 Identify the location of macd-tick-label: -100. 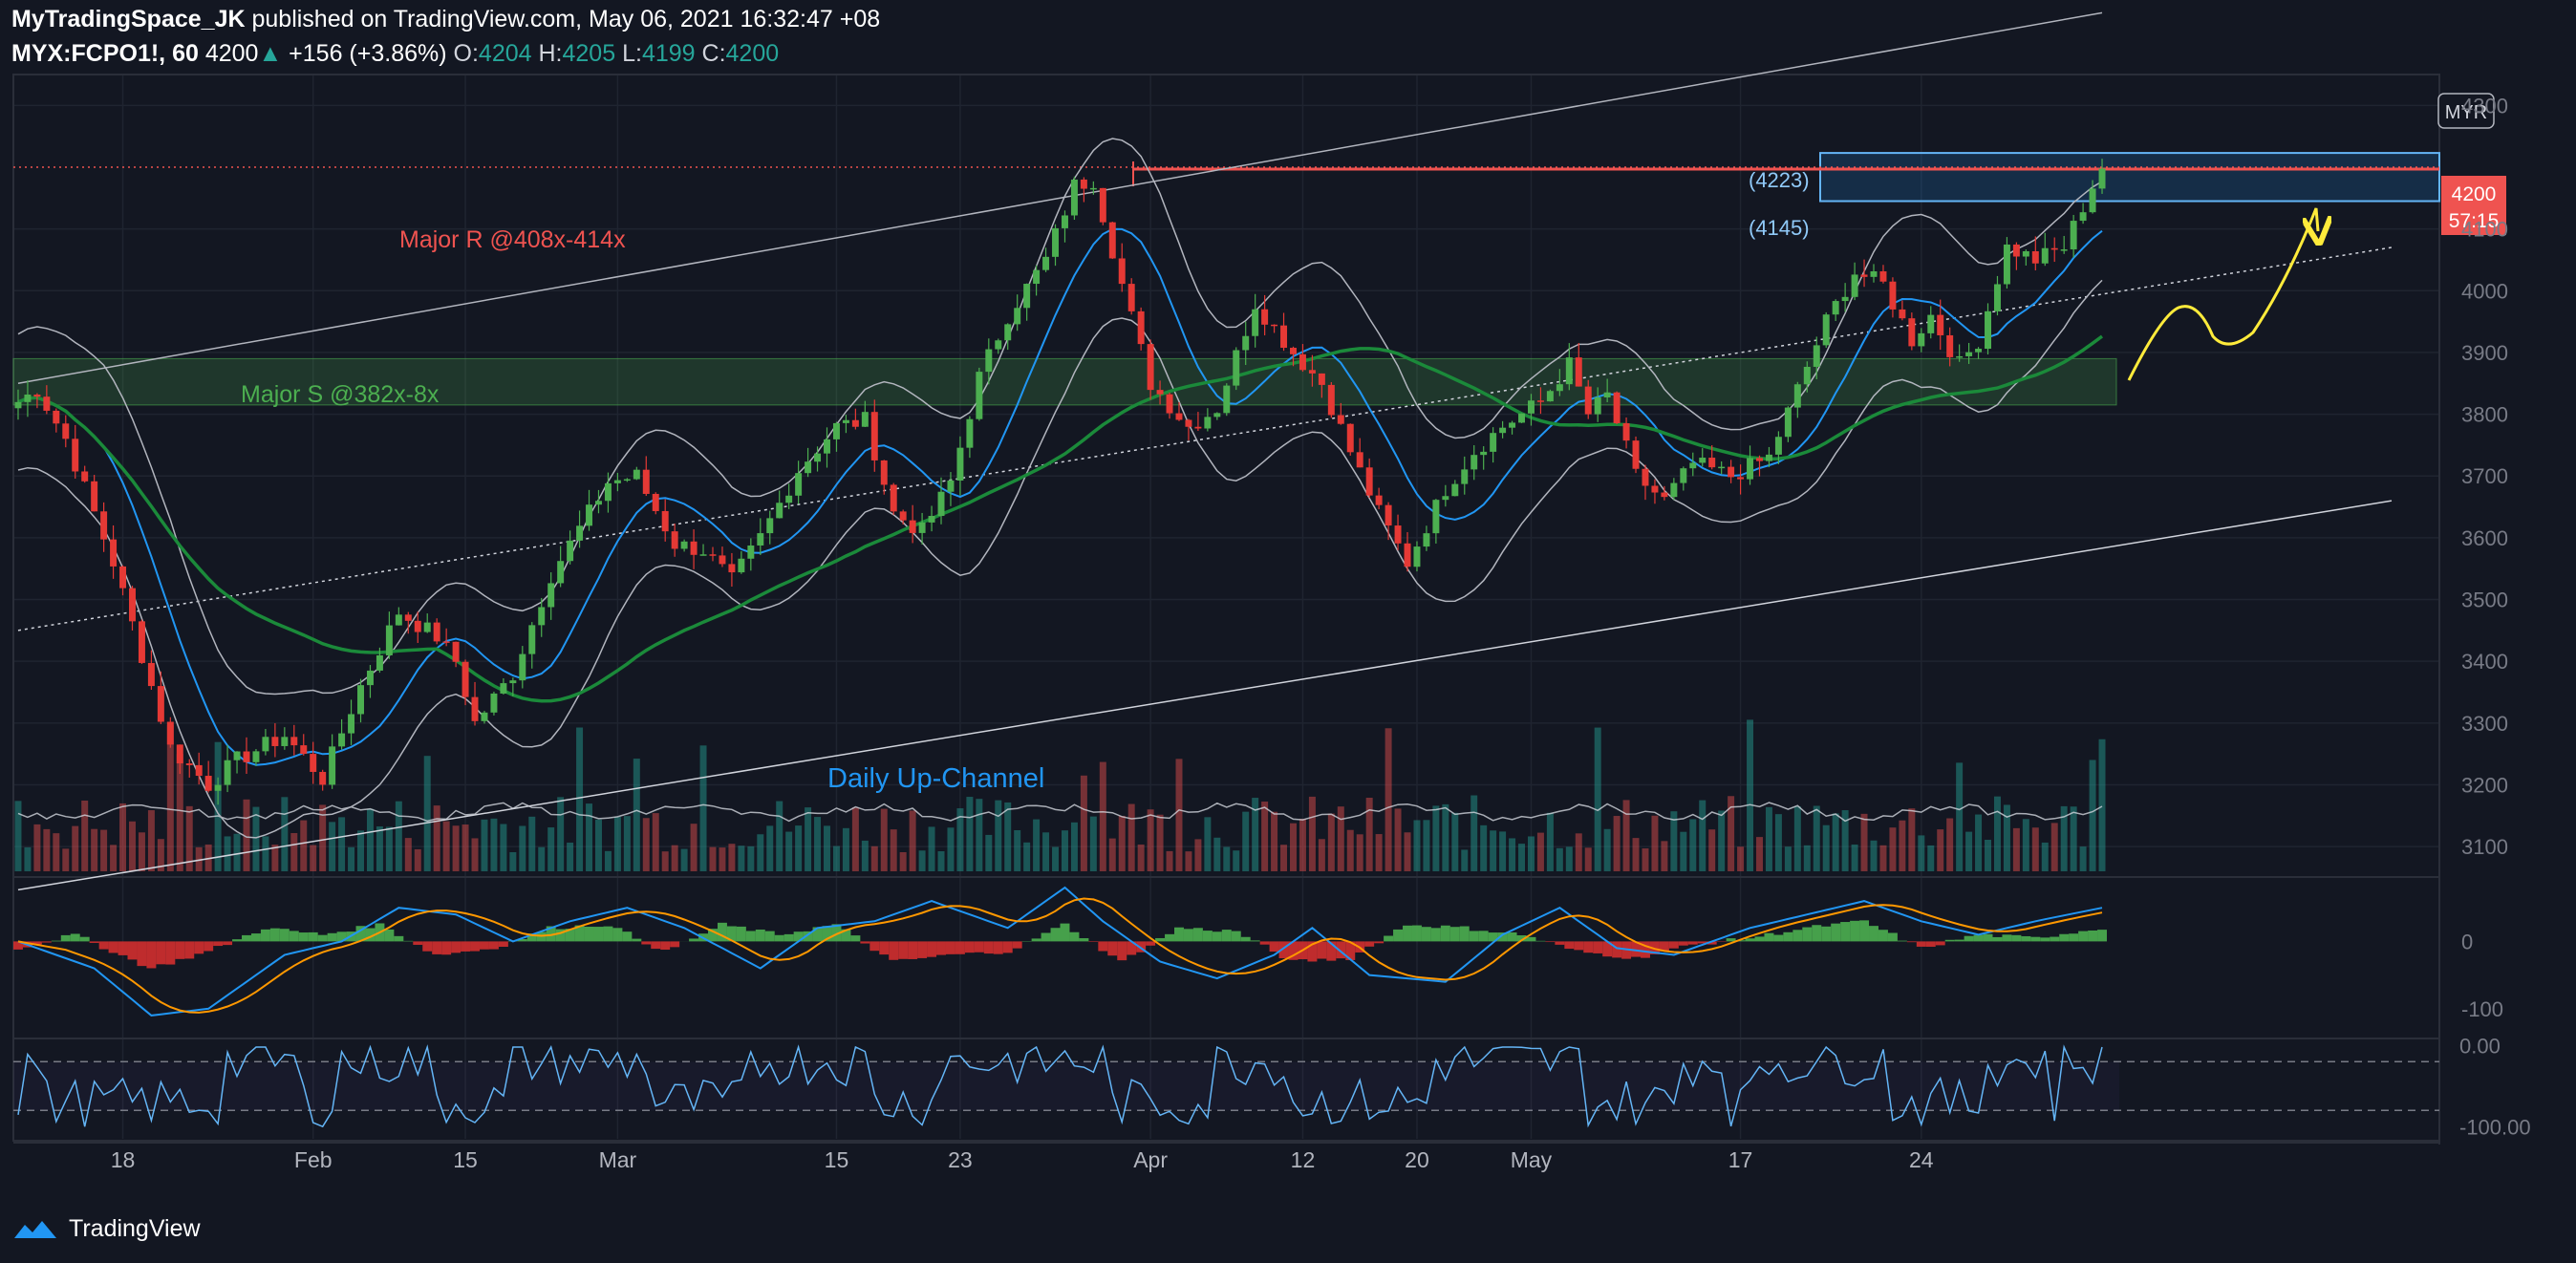
(2482, 1009).